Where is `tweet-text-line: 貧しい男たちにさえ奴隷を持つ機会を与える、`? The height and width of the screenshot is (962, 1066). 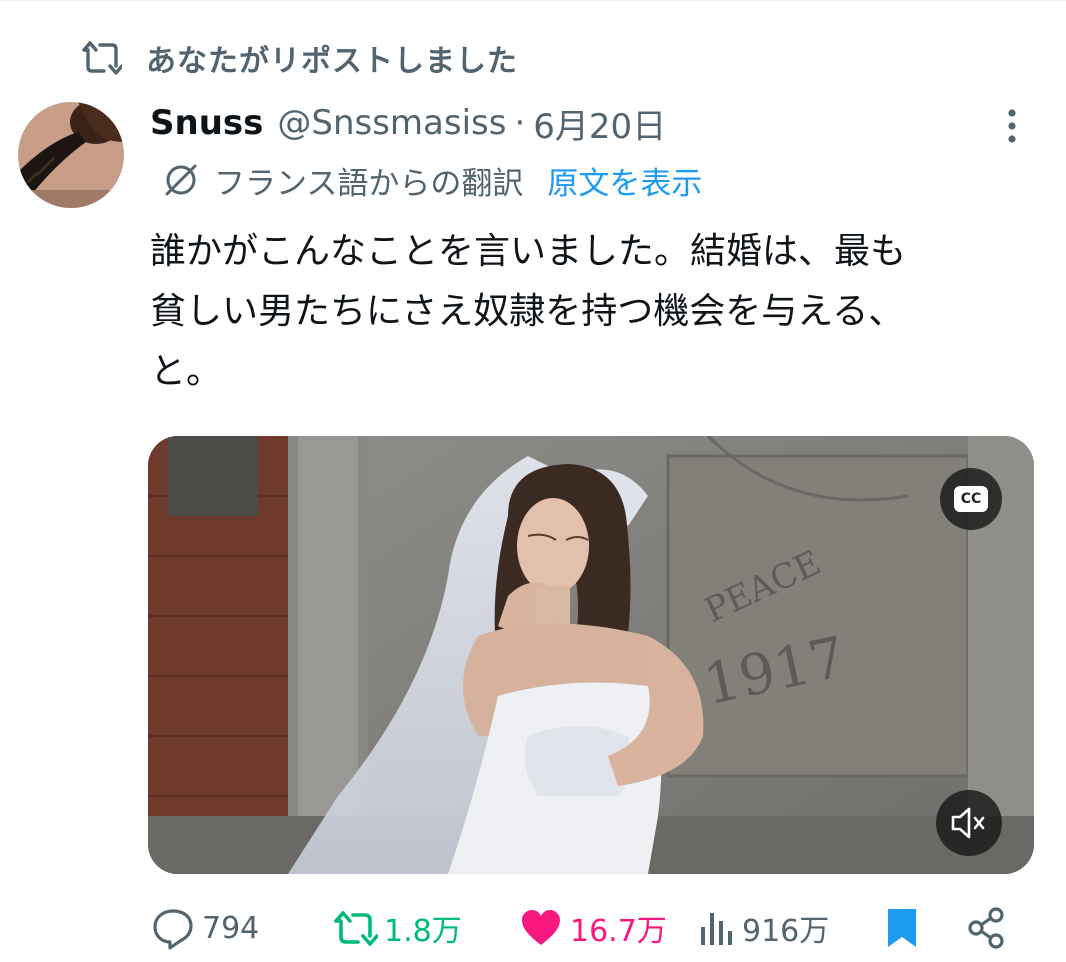
tweet-text-line: 貧しい男たちにさえ奴隷を持つ機会を与える、 is located at coordinates (527, 311).